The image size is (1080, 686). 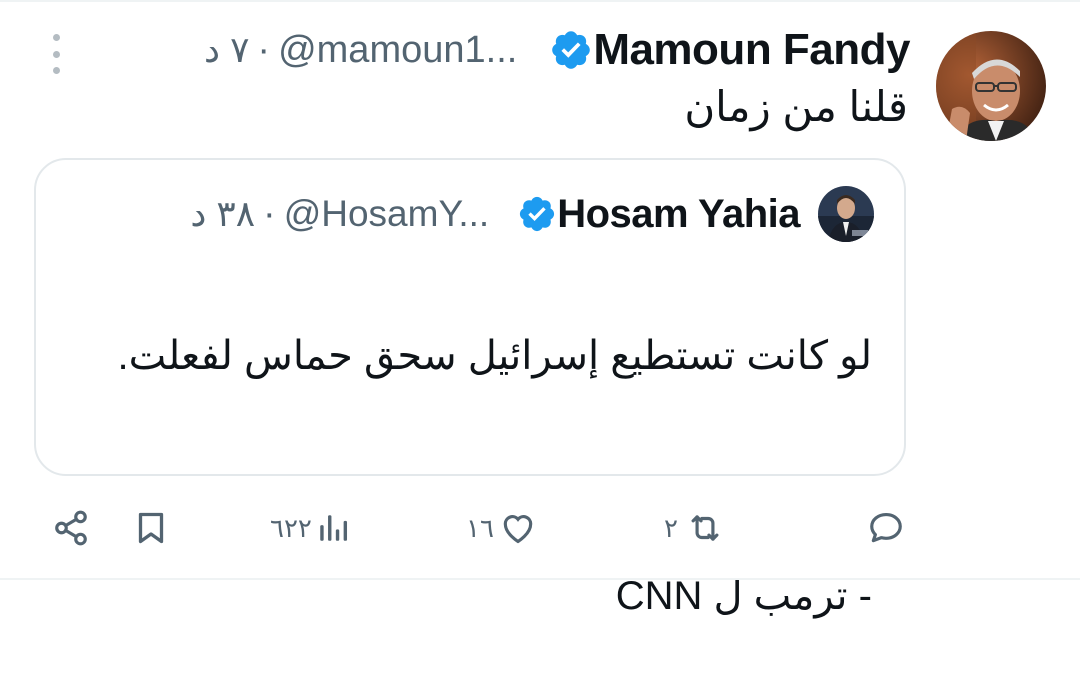 I want to click on quoted-tweet-header: Hosam Yahia @HosamY... · ٣٨ د, so click(x=495, y=214).